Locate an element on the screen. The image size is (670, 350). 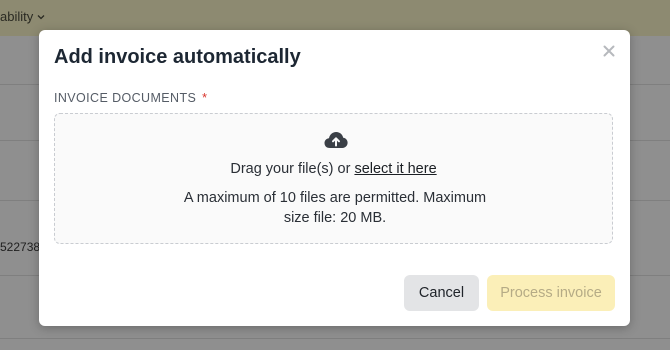
drag-instructions: Drag your file(s) or select it here is located at coordinates (333, 169).